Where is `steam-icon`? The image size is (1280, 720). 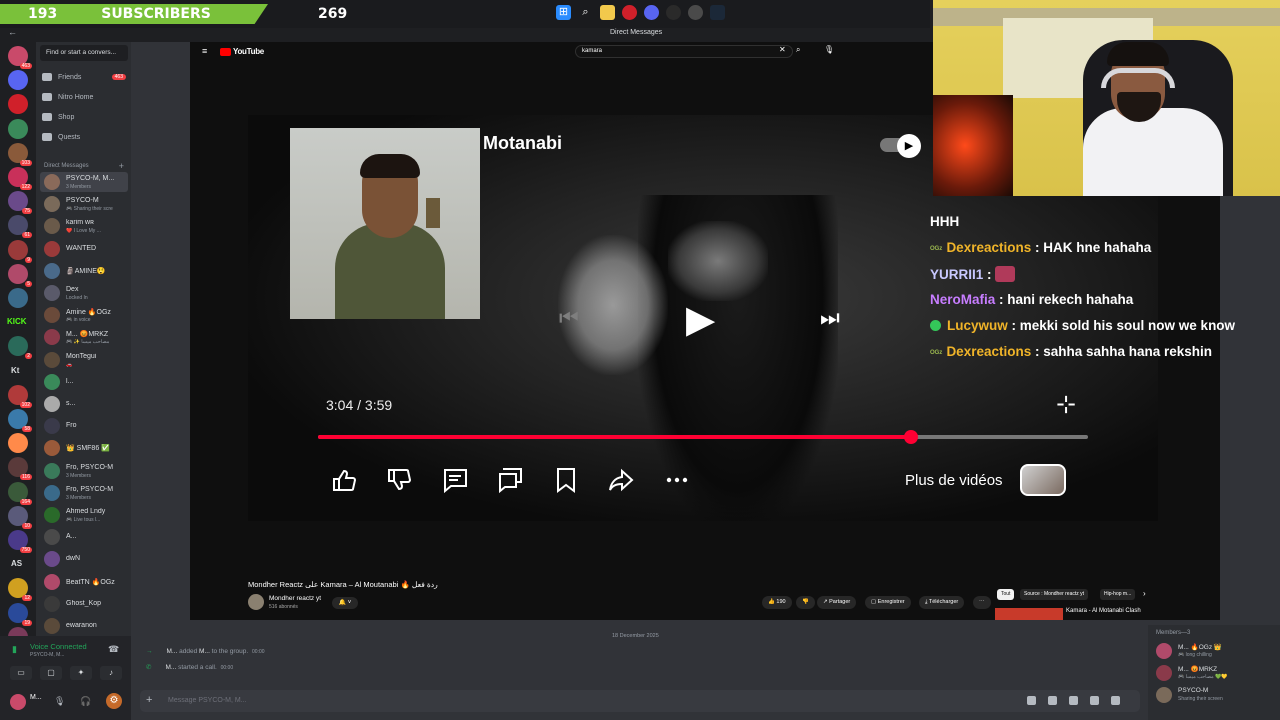 steam-icon is located at coordinates (717, 12).